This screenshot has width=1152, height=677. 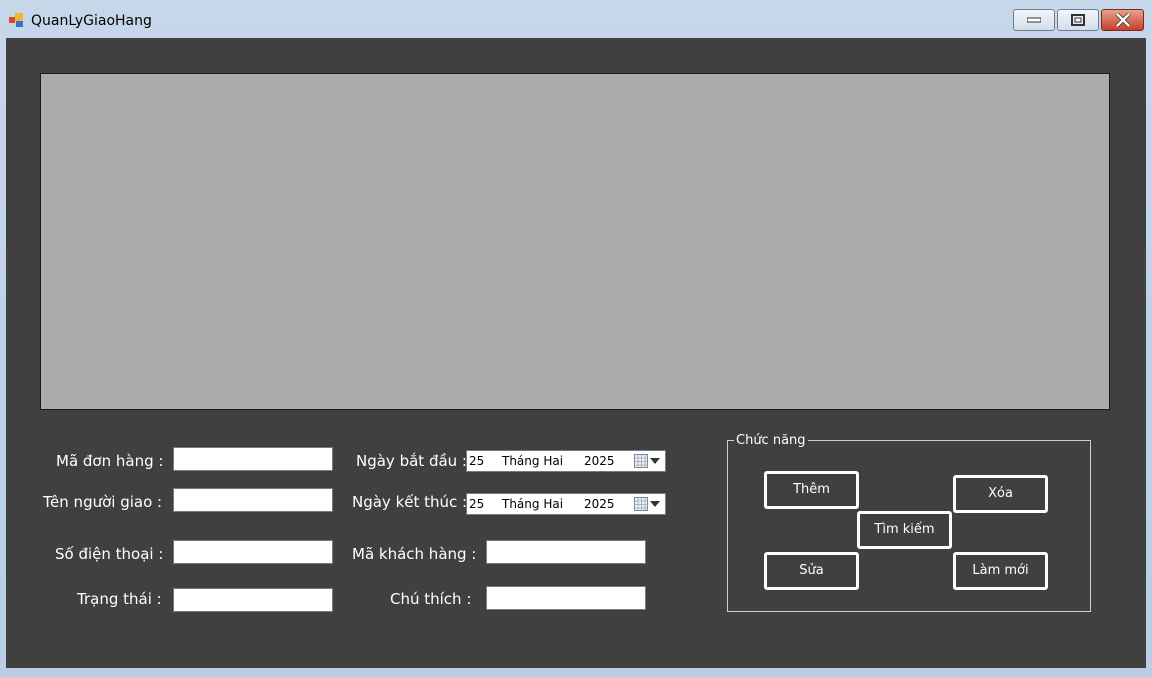 What do you see at coordinates (414, 554) in the screenshot?
I see `label-ma-khach-hang: Mã khách hàng :` at bounding box center [414, 554].